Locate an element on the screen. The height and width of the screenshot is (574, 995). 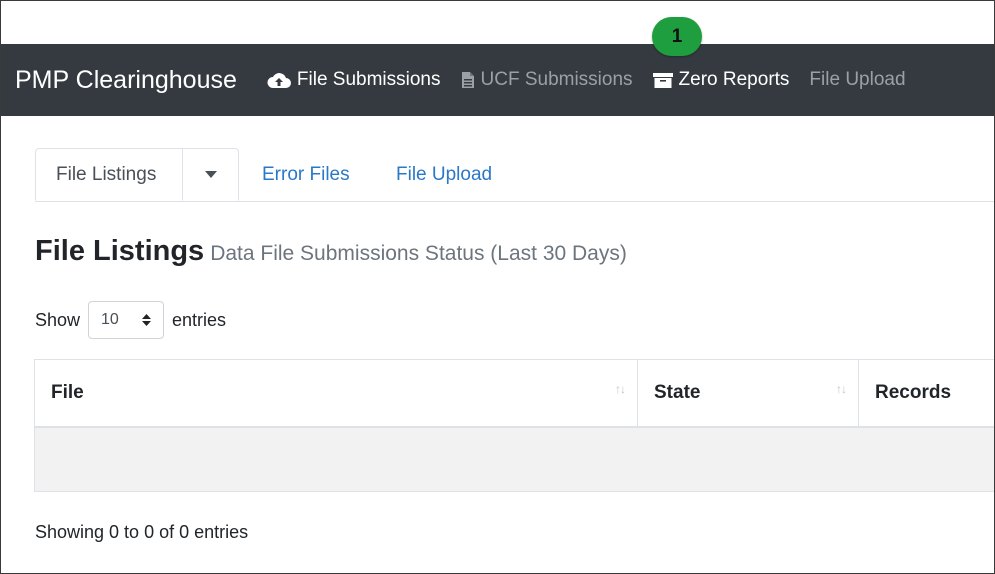
column-header-records-label: Records is located at coordinates (913, 392).